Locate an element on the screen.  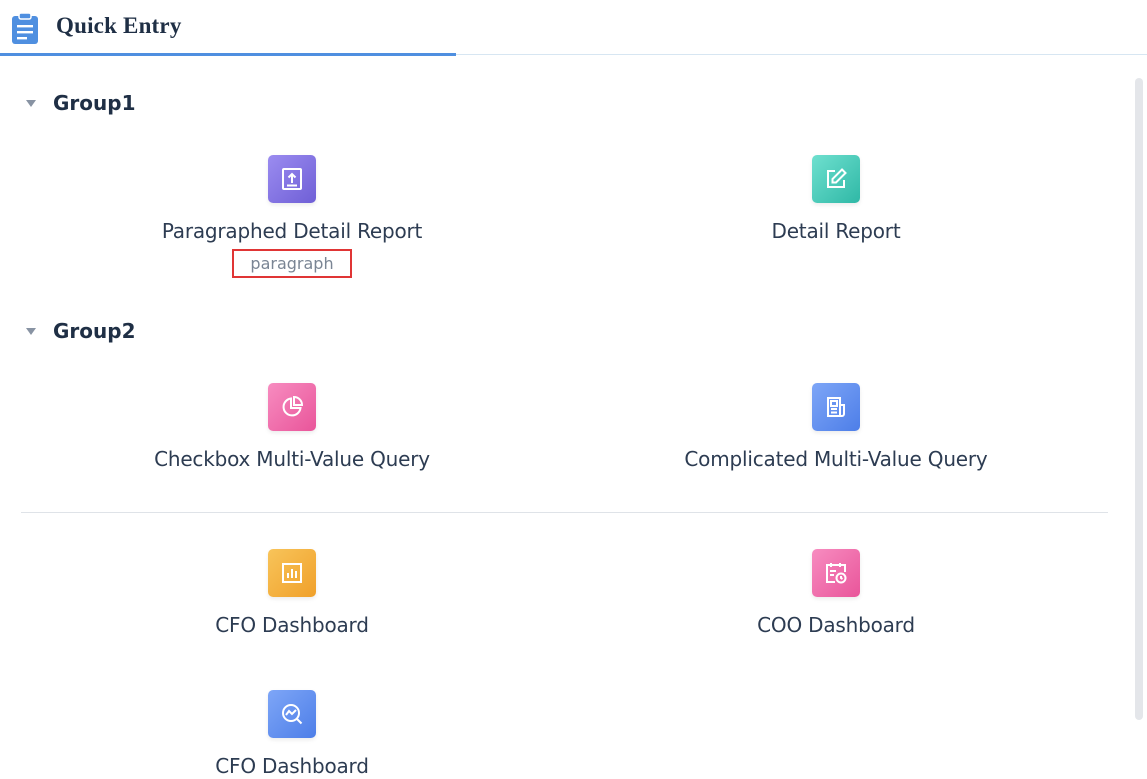
entry-name: Detail Report is located at coordinates (836, 231).